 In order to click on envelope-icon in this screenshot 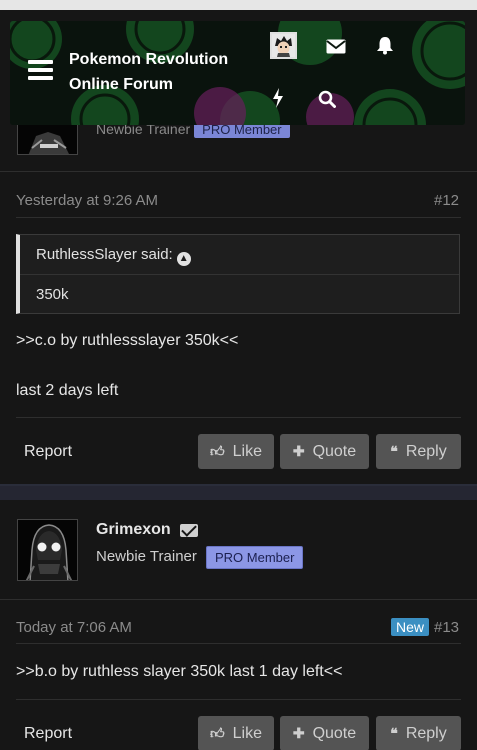, I will do `click(189, 530)`.